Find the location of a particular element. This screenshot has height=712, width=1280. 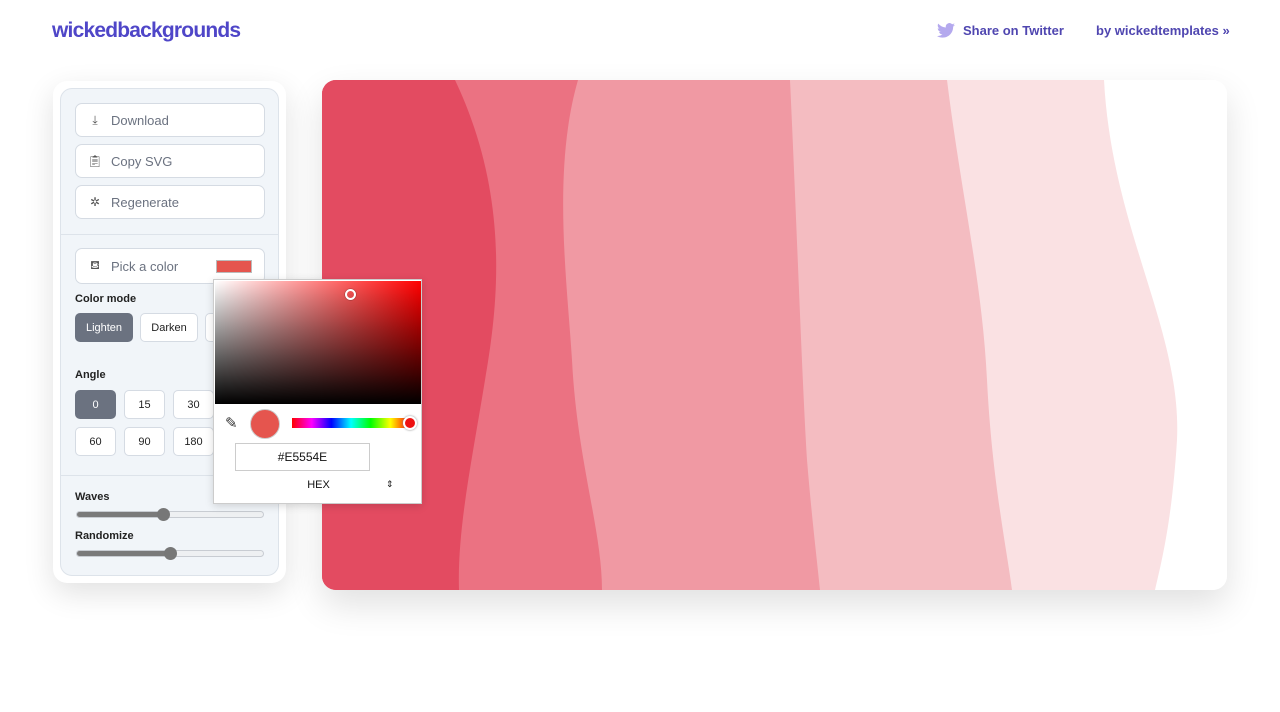

cursor-click-icon: ✲ is located at coordinates (95, 202).